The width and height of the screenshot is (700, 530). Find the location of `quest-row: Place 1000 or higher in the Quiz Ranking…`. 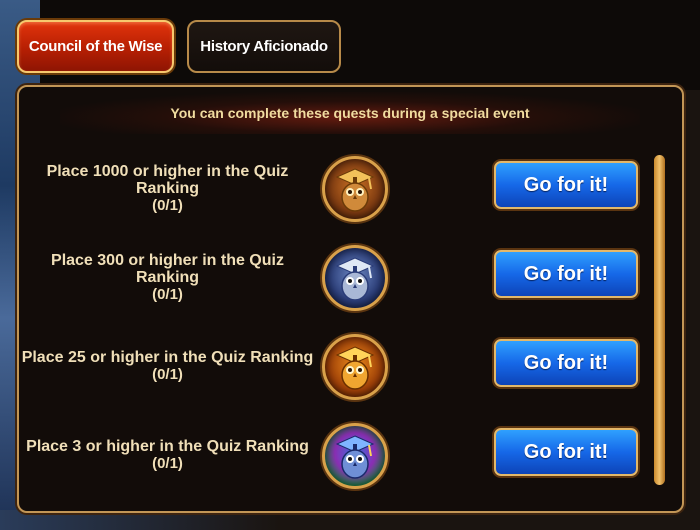

quest-row: Place 1000 or higher in the Quiz Ranking… is located at coordinates (329, 188).